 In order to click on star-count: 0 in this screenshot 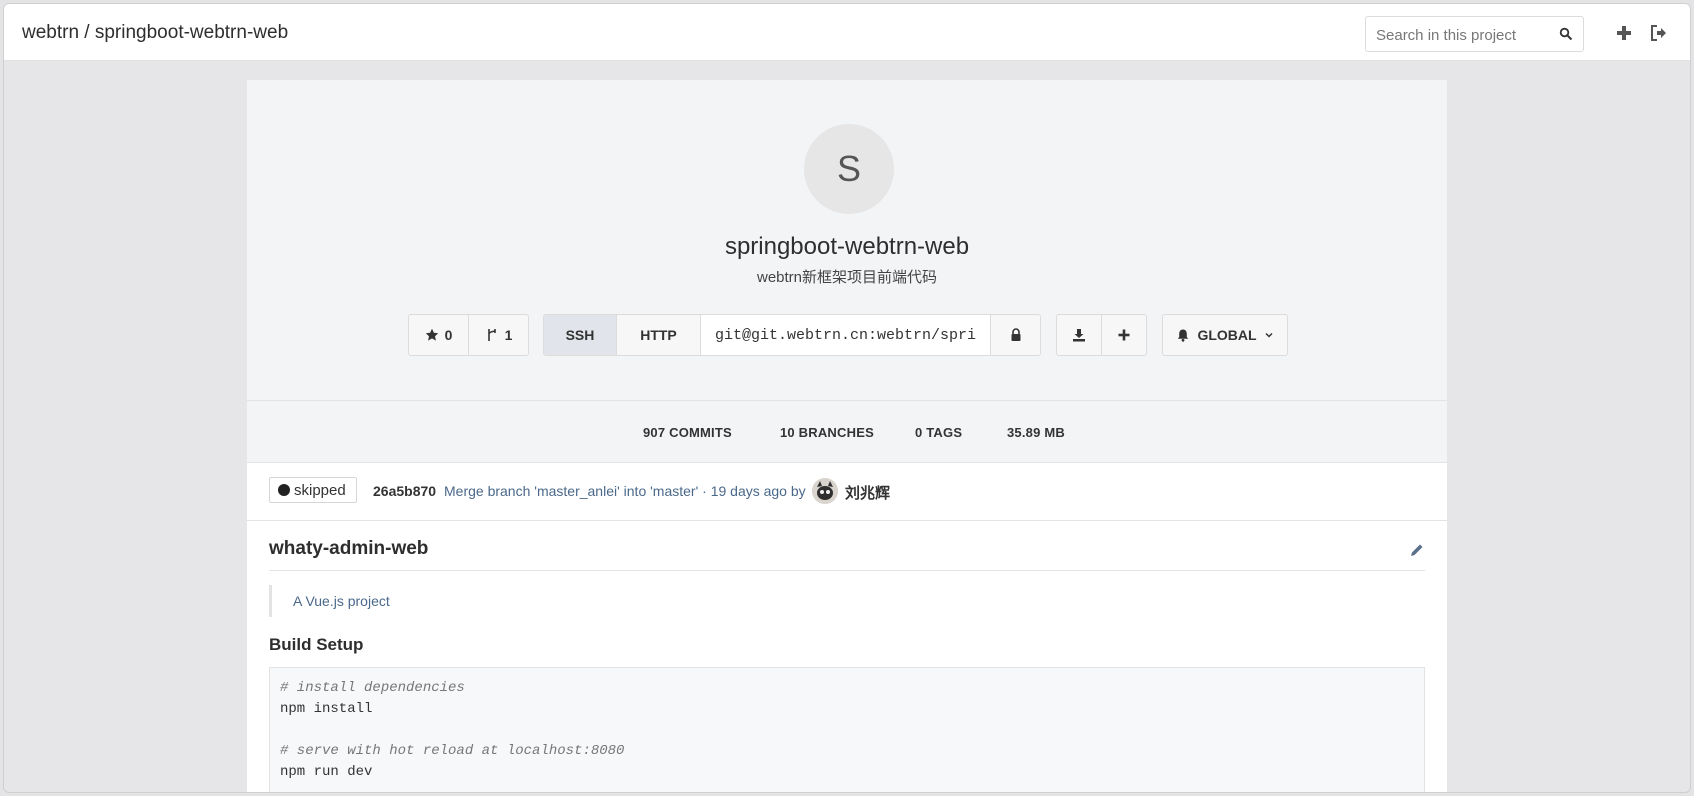, I will do `click(448, 335)`.